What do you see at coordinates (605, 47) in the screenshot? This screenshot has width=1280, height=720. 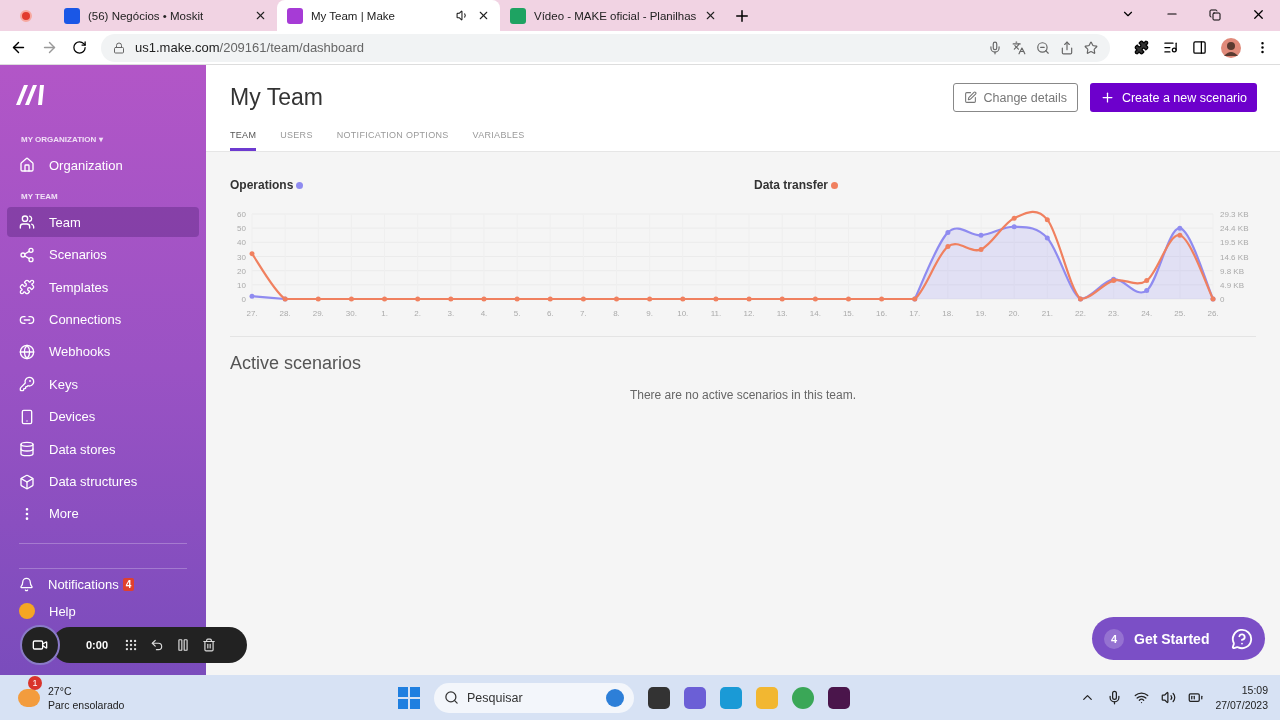 I see `address-bar: us1.make.com/209161/team/dashboard` at bounding box center [605, 47].